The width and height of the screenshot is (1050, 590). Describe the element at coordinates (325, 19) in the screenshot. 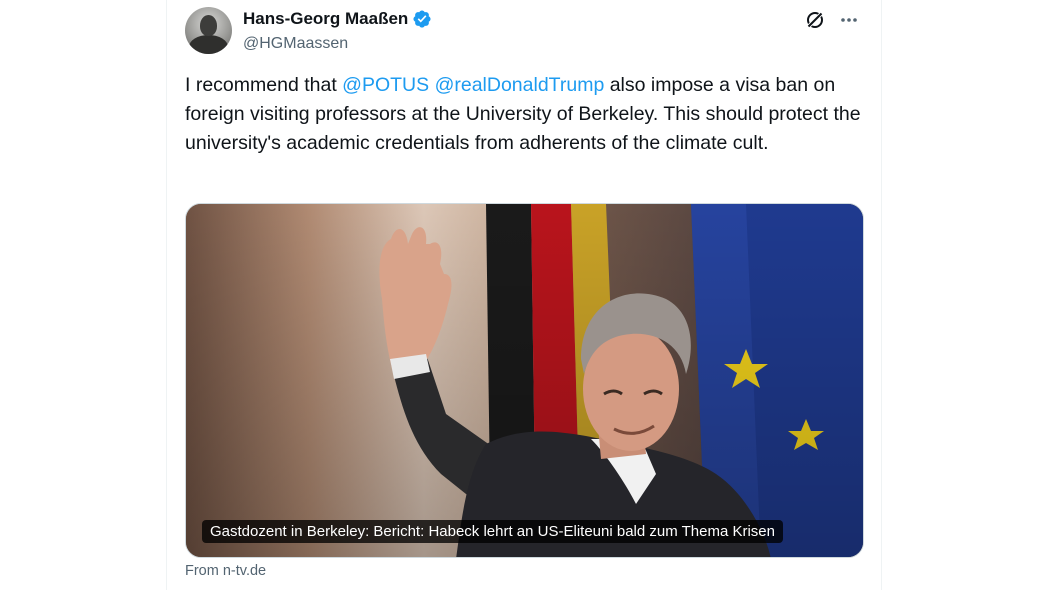

I see `author-name: Hans-Georg Maaßen` at that location.